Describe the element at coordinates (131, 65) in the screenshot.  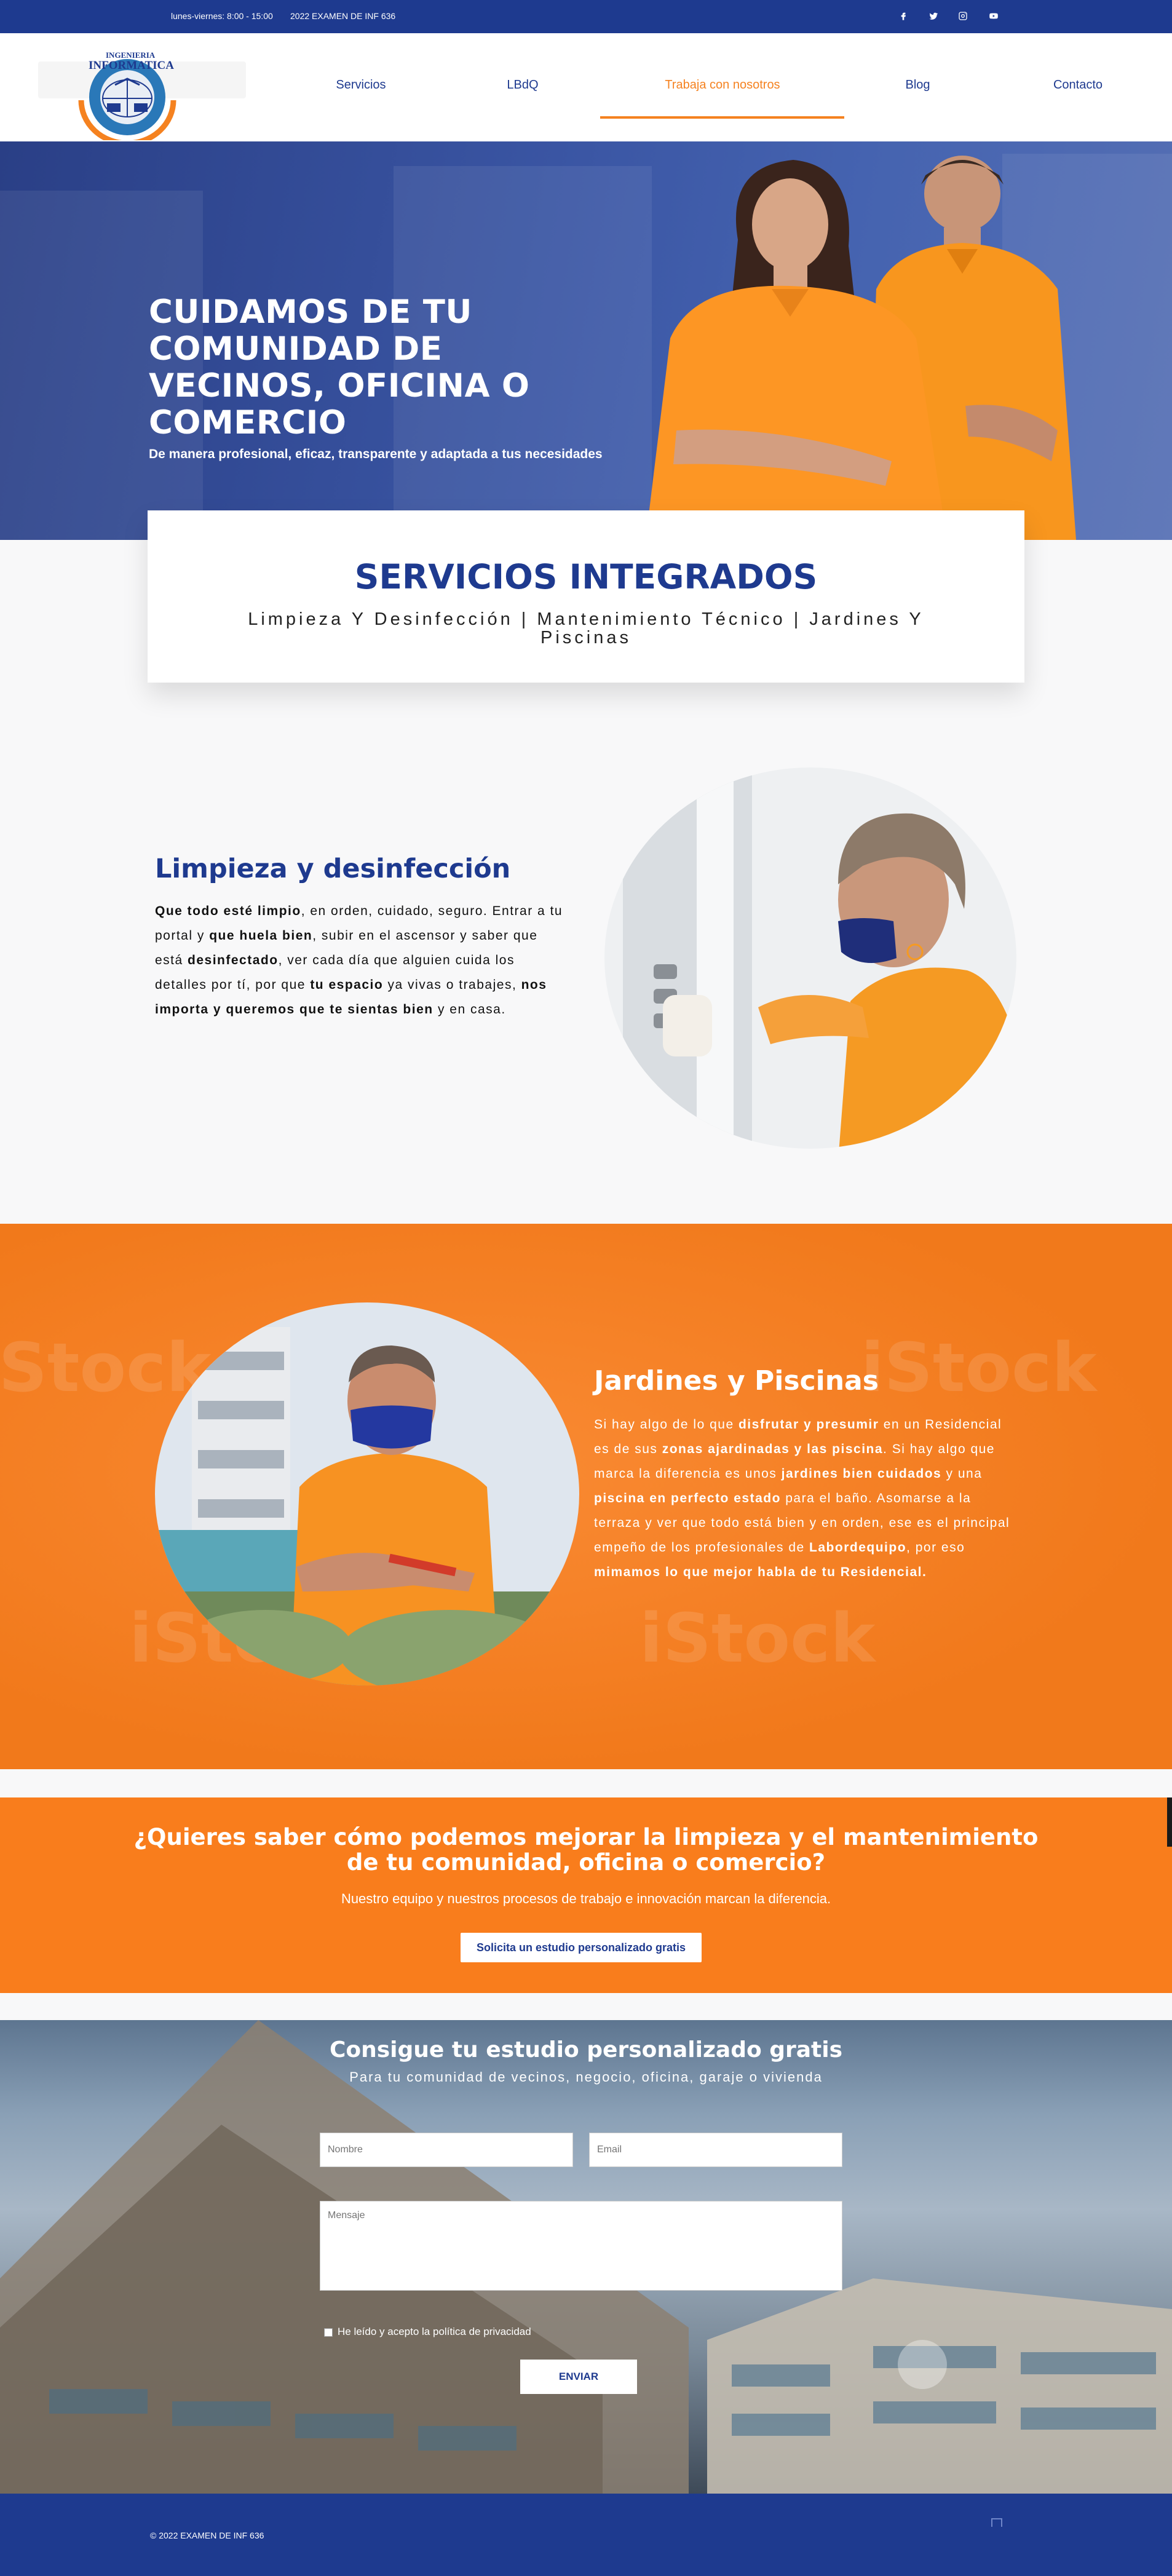
I see `logo-text-main: INFORMATICA` at that location.